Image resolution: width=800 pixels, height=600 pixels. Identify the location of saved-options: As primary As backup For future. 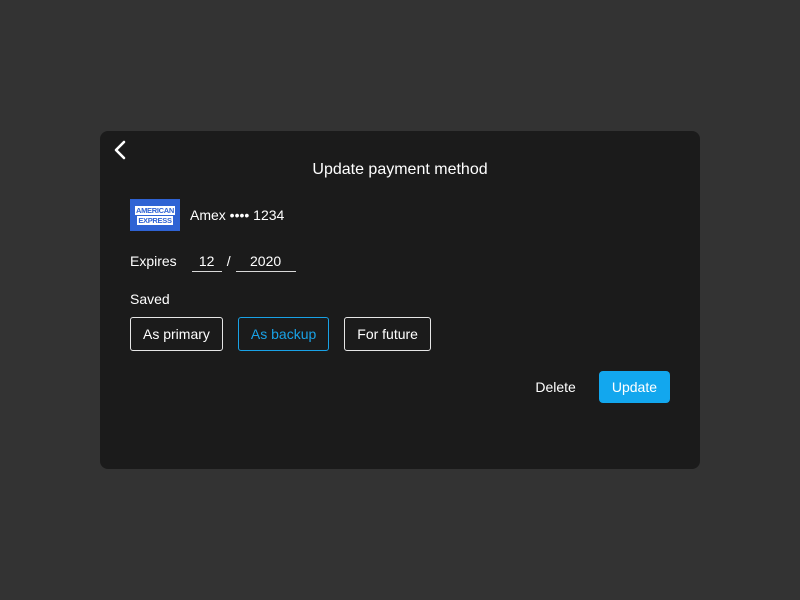
(288, 334).